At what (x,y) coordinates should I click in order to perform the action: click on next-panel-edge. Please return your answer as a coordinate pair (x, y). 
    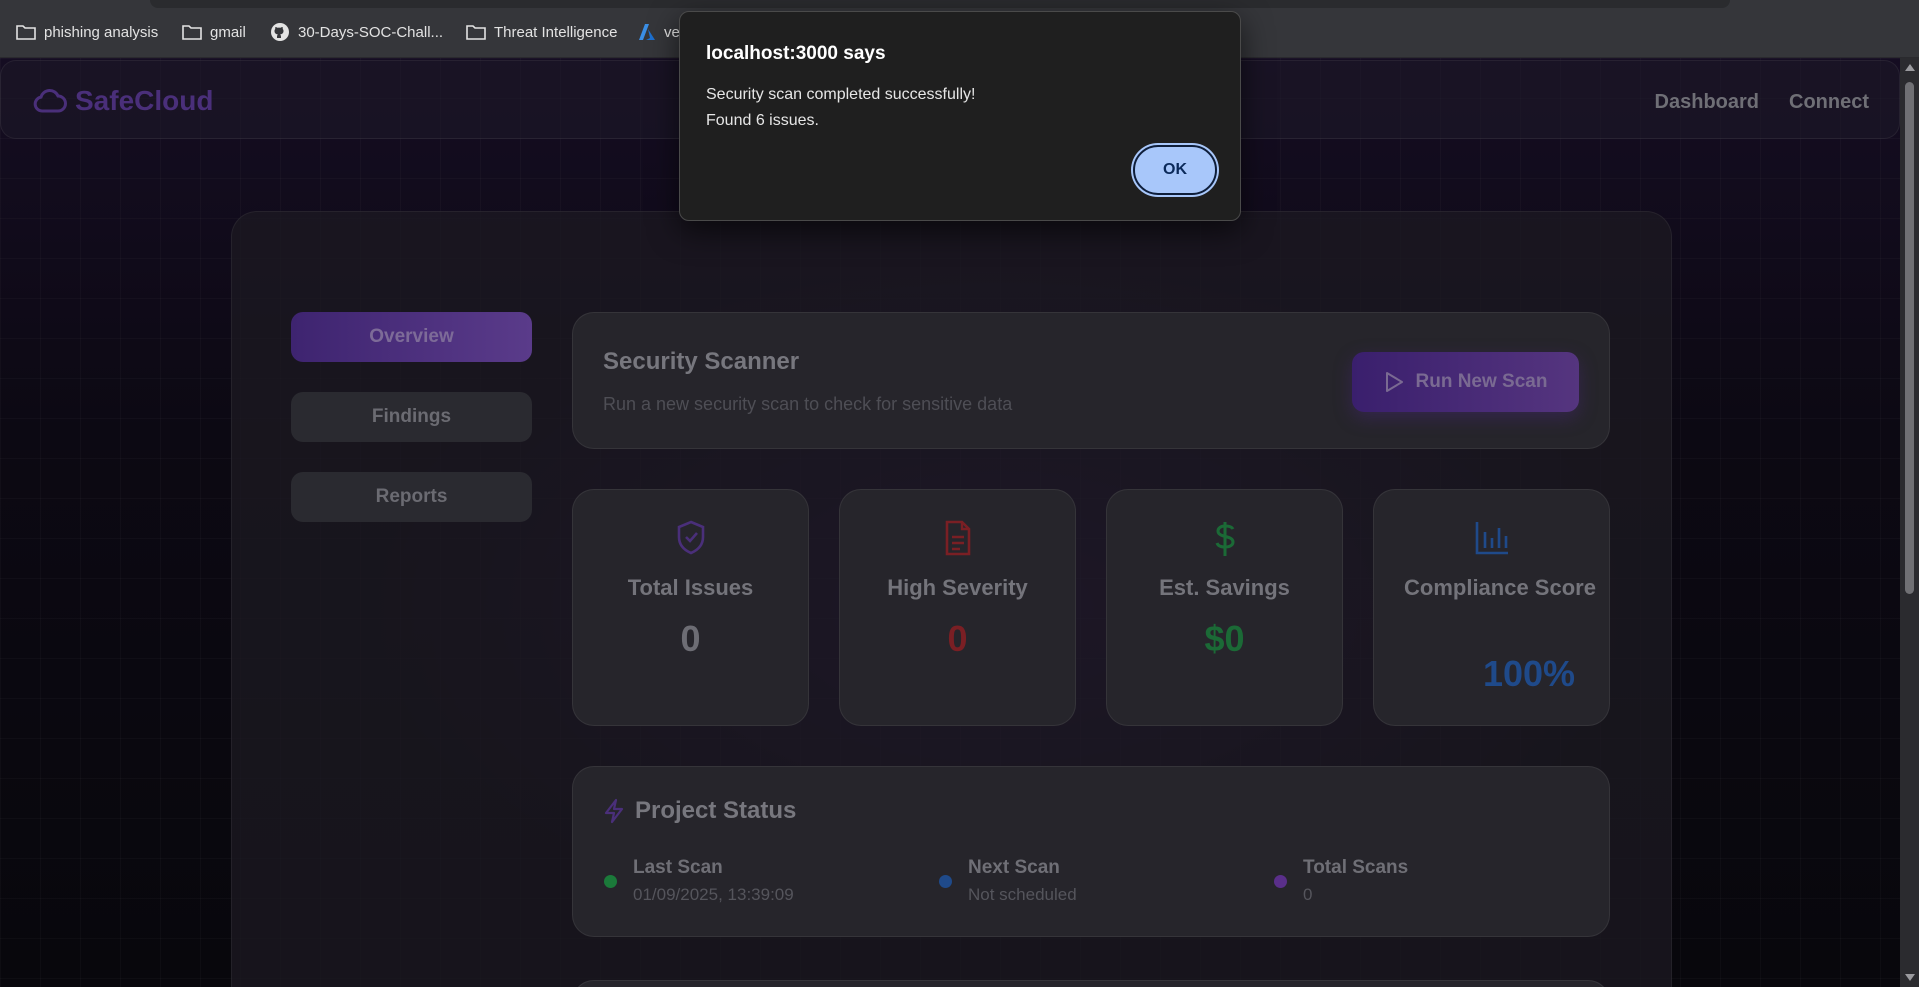
    Looking at the image, I should click on (1091, 983).